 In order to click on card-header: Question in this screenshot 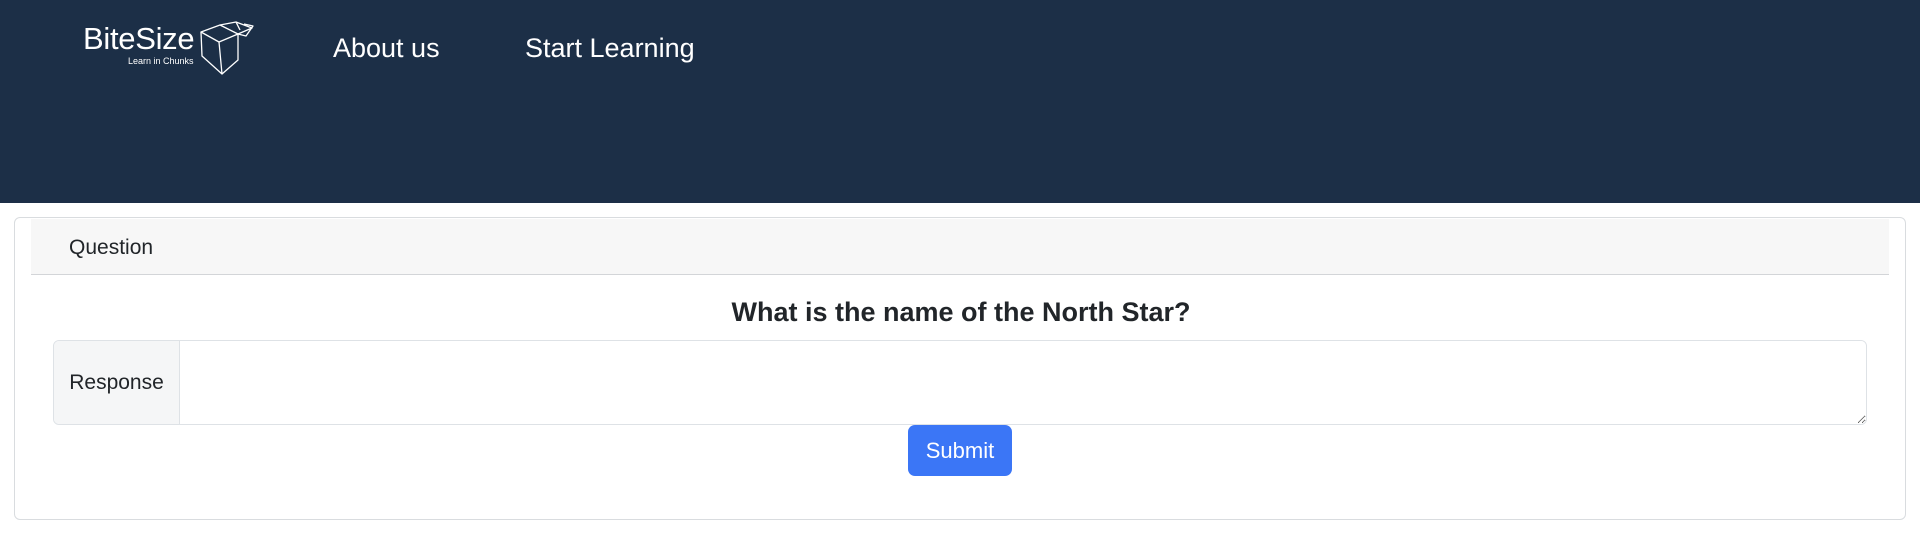, I will do `click(960, 247)`.